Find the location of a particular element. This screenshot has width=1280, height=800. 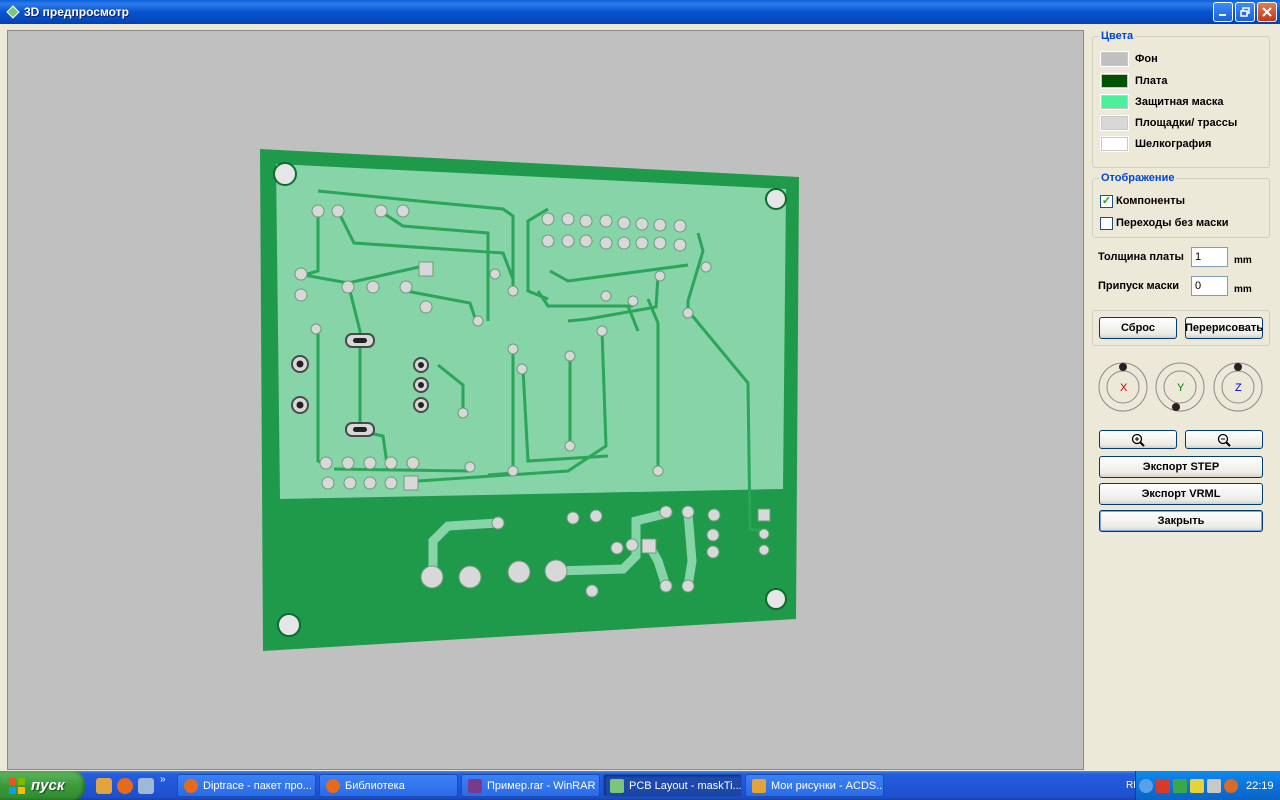

mask-clearance-input is located at coordinates (1209, 286).